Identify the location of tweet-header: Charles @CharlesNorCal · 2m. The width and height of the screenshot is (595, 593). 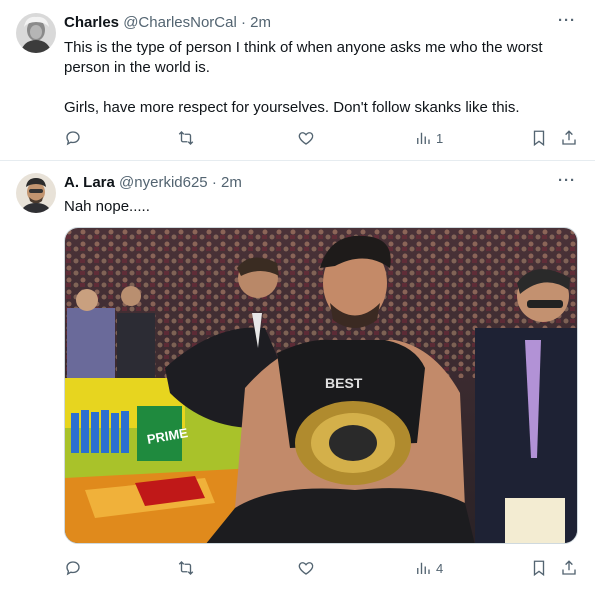
(167, 23).